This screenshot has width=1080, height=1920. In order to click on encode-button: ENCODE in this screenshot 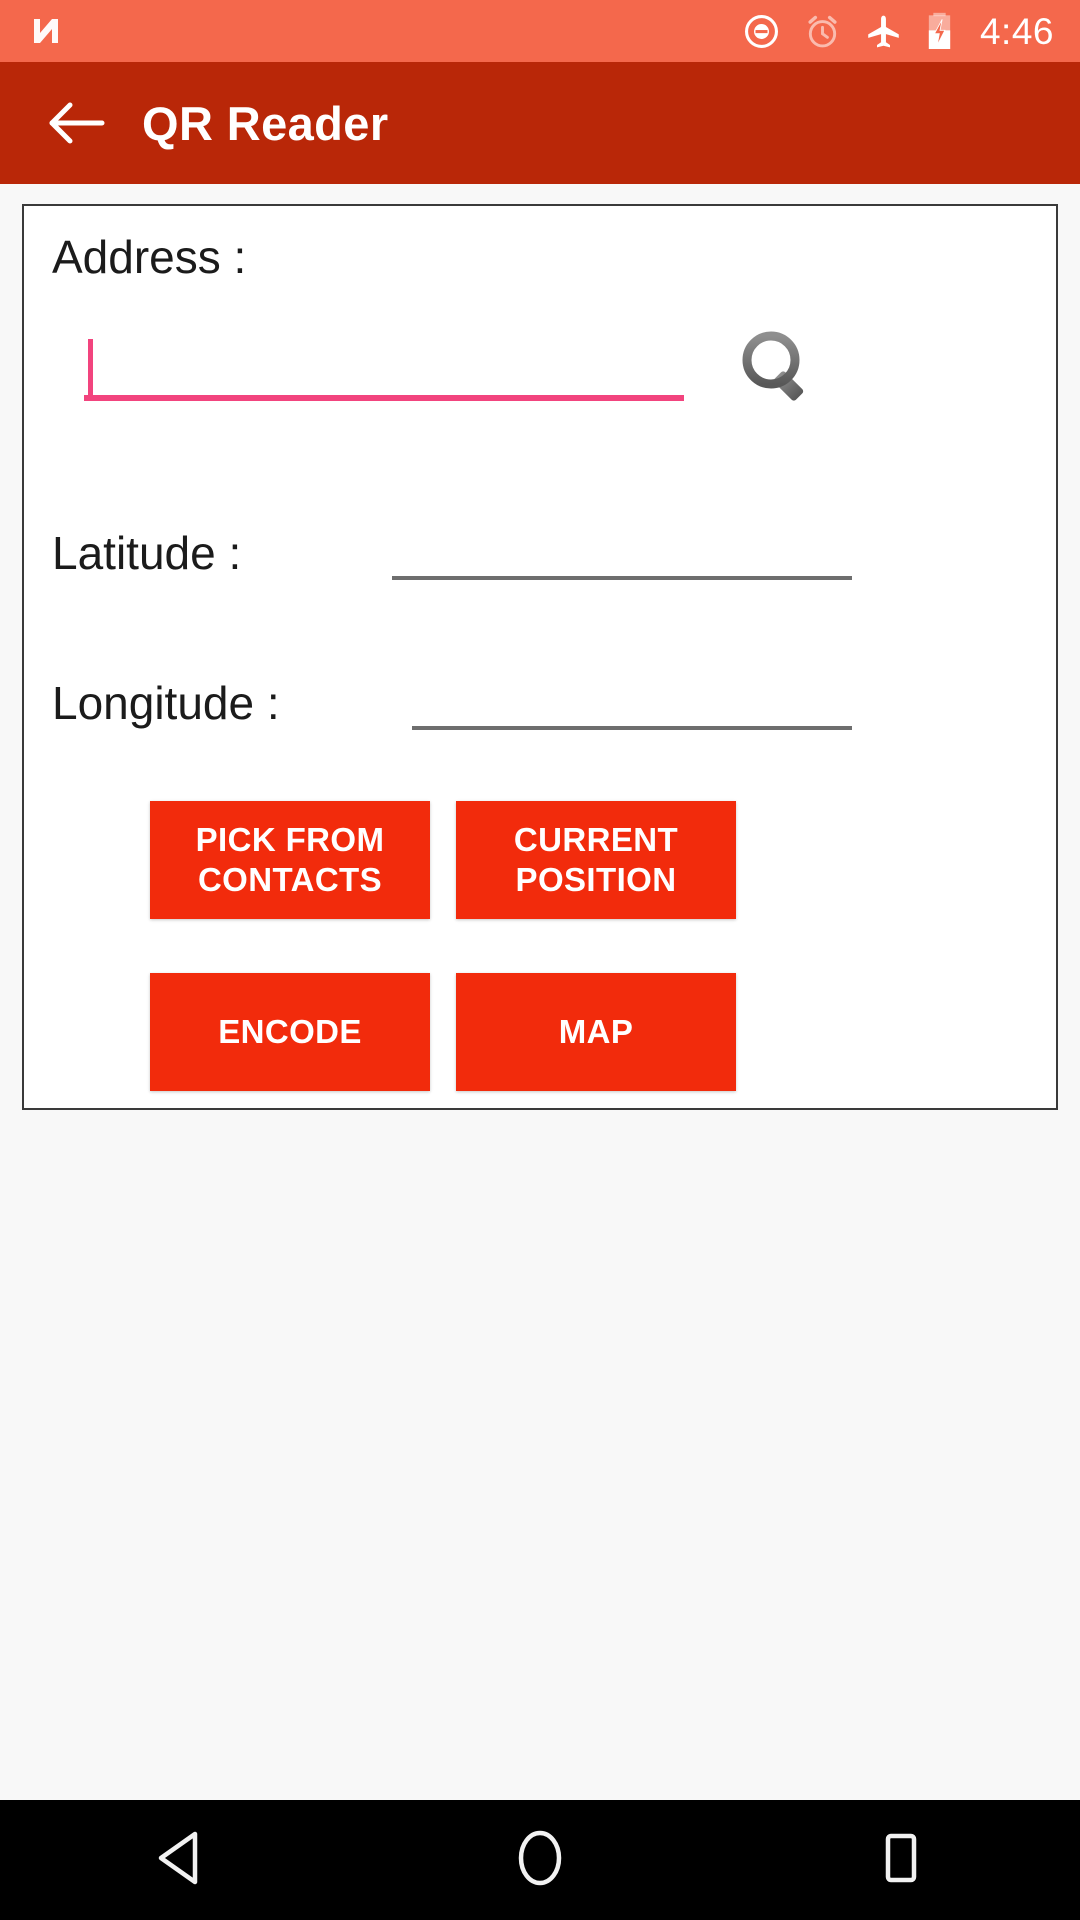, I will do `click(290, 1032)`.